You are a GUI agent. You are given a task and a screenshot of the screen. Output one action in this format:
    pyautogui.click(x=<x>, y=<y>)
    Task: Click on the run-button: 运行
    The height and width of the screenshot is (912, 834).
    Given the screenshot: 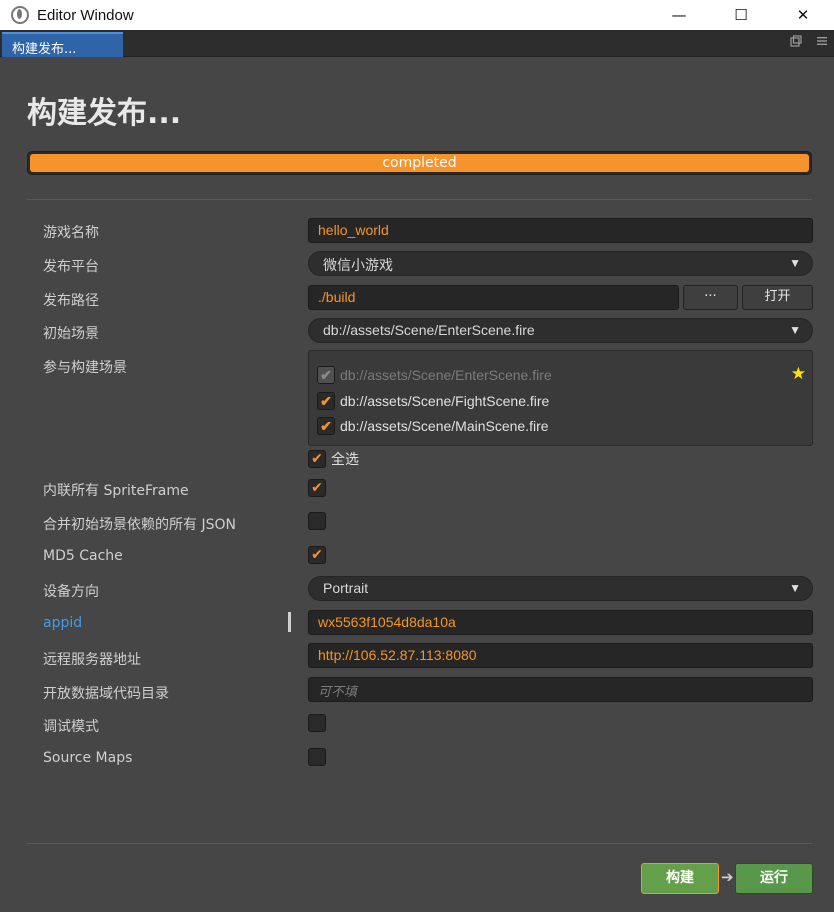 What is the action you would take?
    pyautogui.click(x=774, y=878)
    